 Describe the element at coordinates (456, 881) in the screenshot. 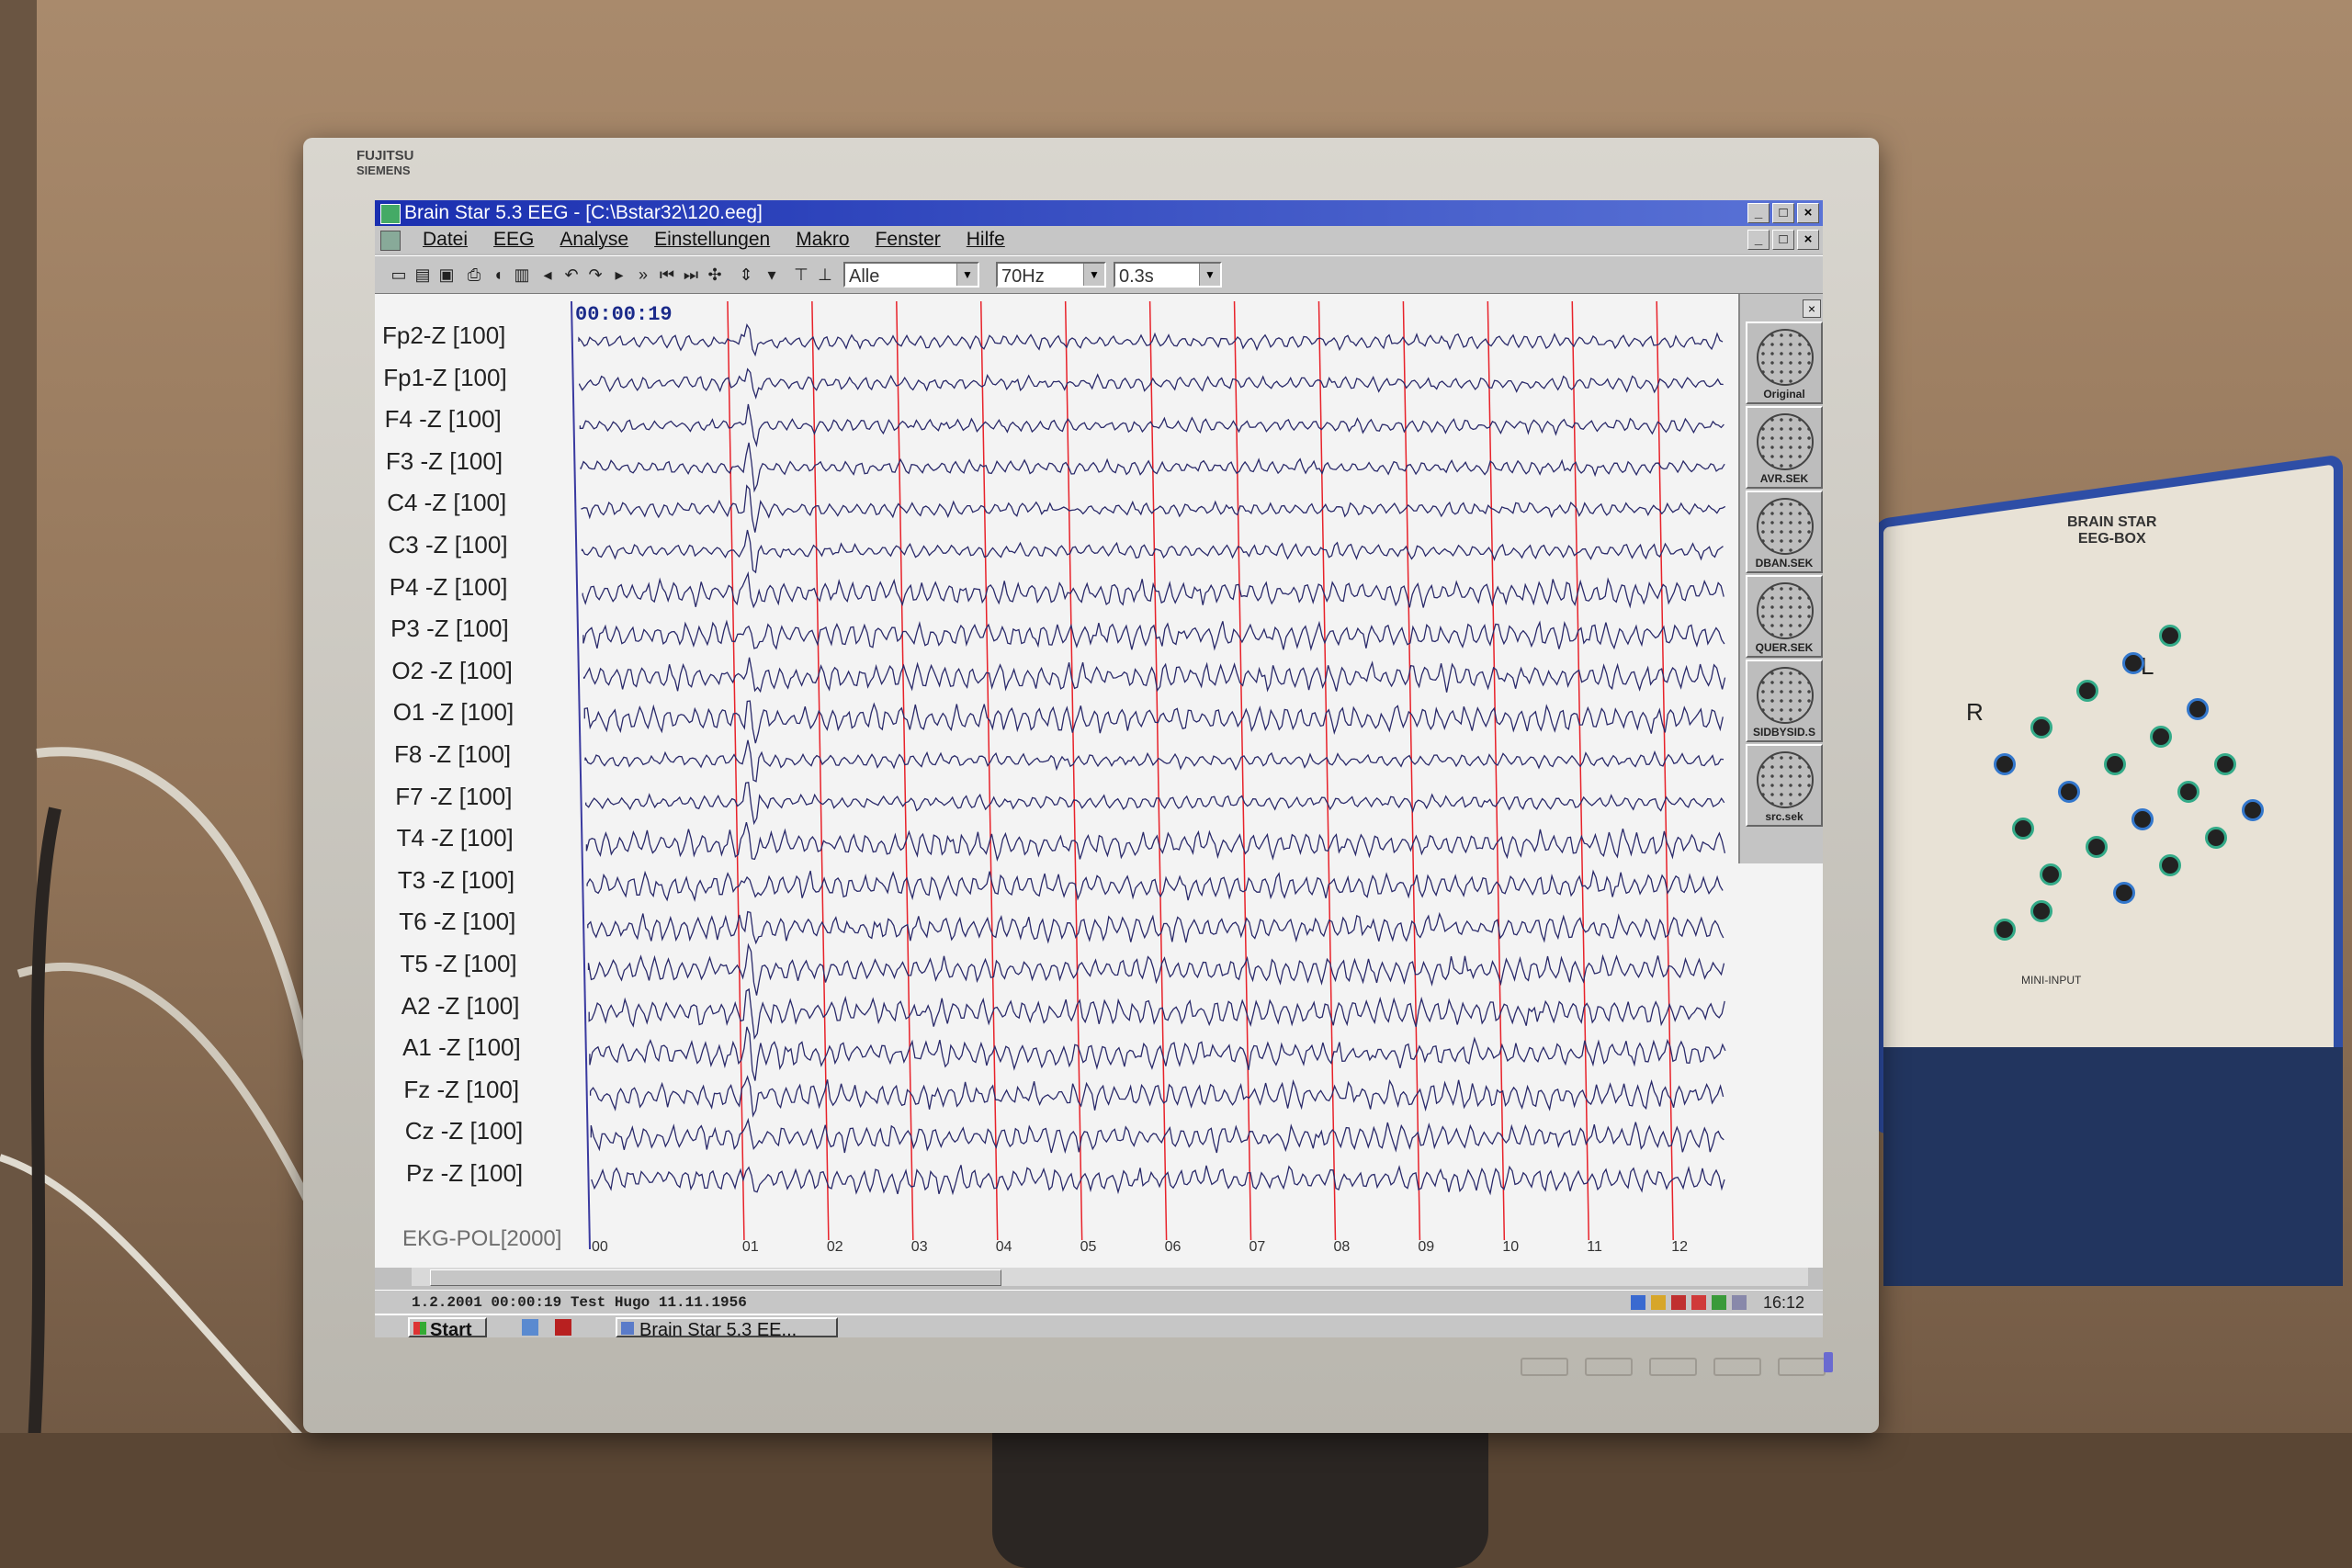

I see `channel-label: T3 -Z [100]` at that location.